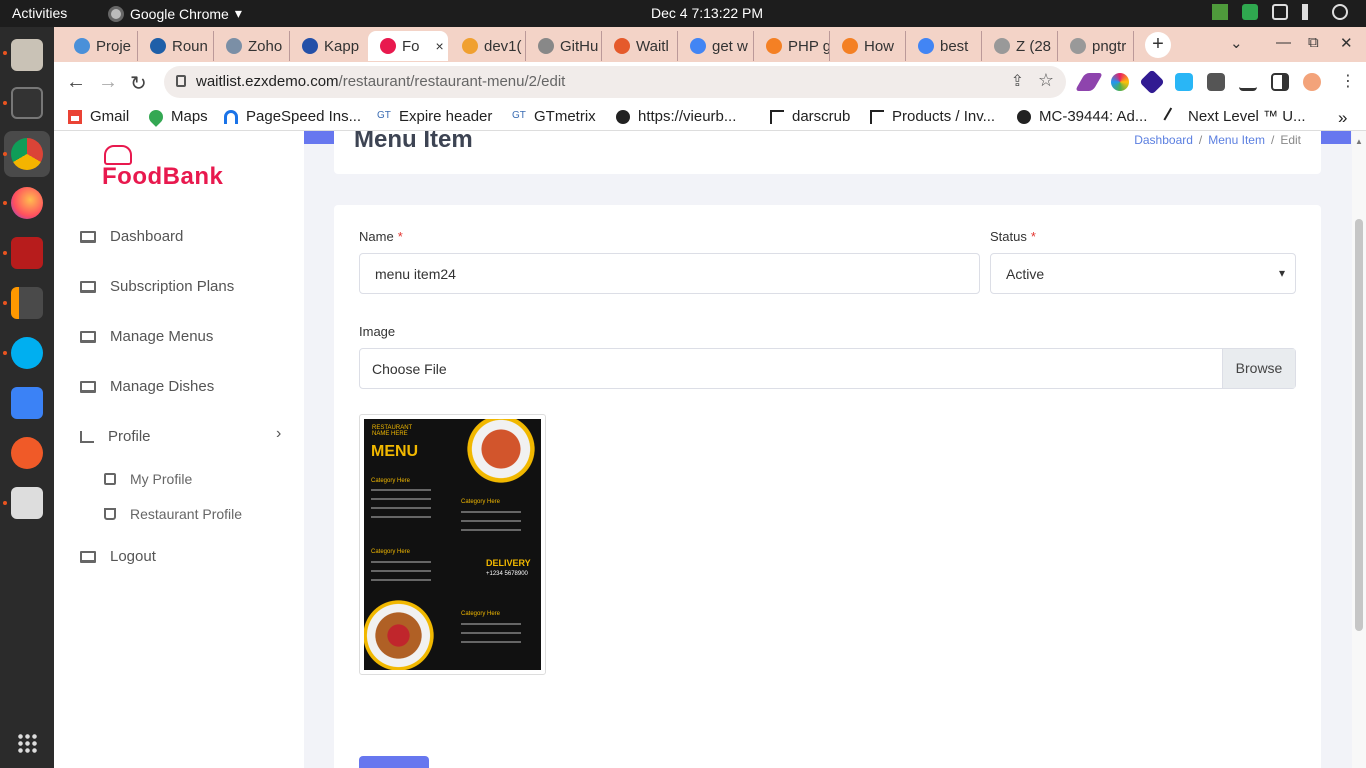 This screenshot has width=1366, height=768. What do you see at coordinates (1283, 42) in the screenshot?
I see `minimize-button: —` at bounding box center [1283, 42].